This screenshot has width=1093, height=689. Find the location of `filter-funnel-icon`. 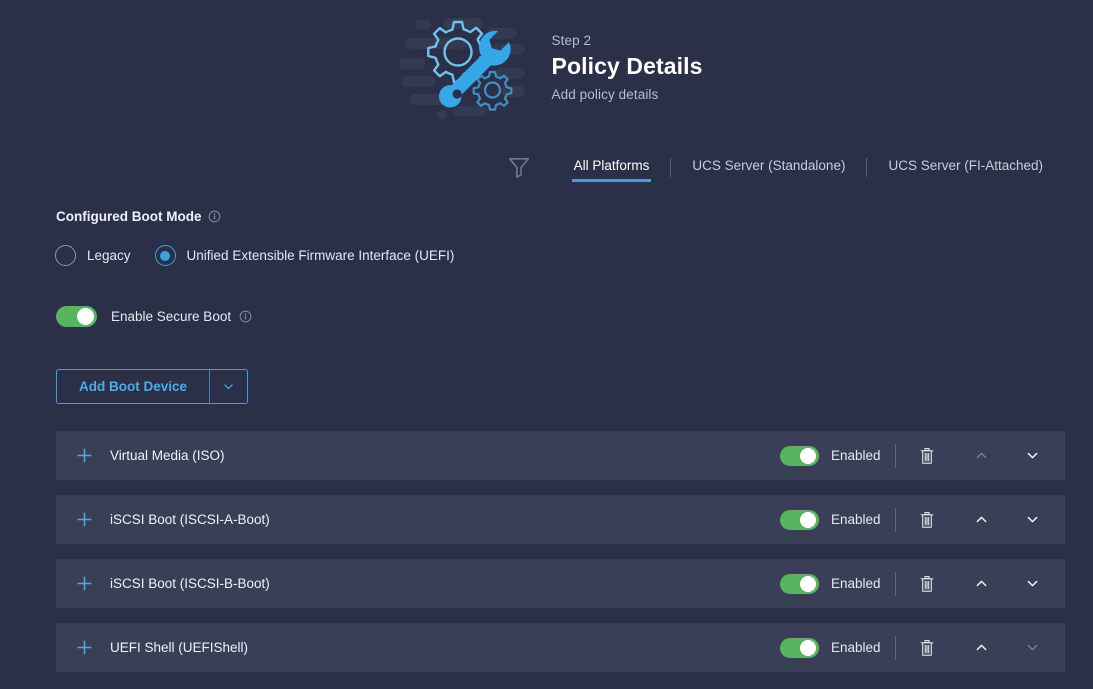

filter-funnel-icon is located at coordinates (519, 167).